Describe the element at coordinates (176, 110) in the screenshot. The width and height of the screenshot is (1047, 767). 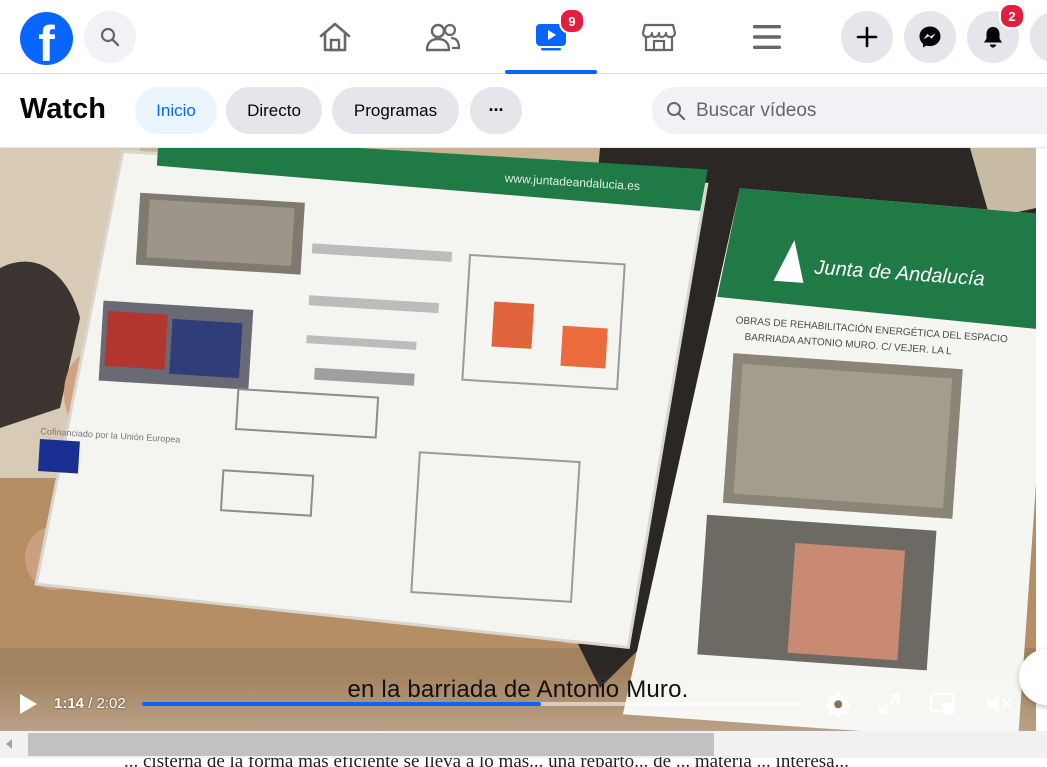
I see `tab-inicio: Inicio` at that location.